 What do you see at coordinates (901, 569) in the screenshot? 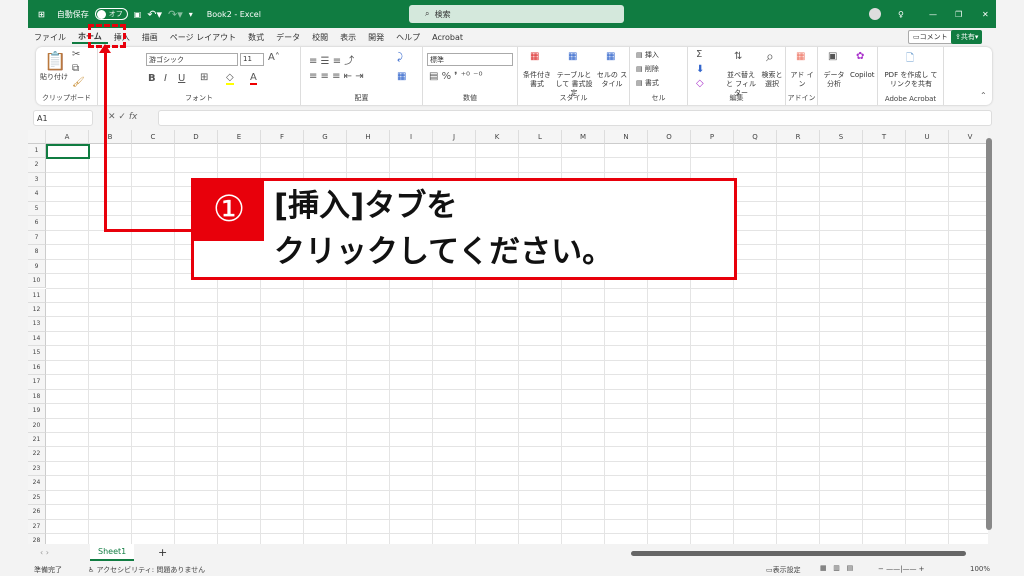
I see `zoom-slider: − ——|—— +` at bounding box center [901, 569].